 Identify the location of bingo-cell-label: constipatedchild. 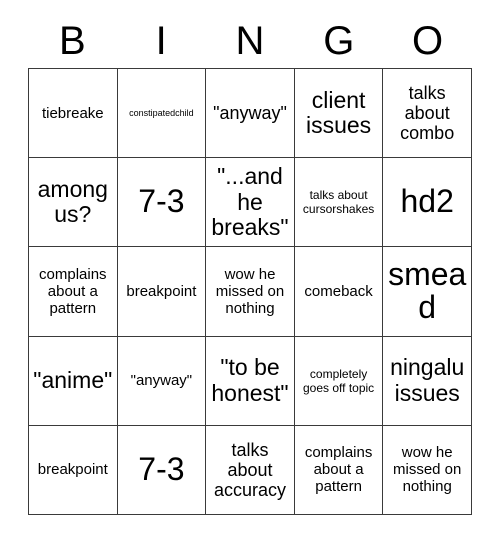
(161, 112).